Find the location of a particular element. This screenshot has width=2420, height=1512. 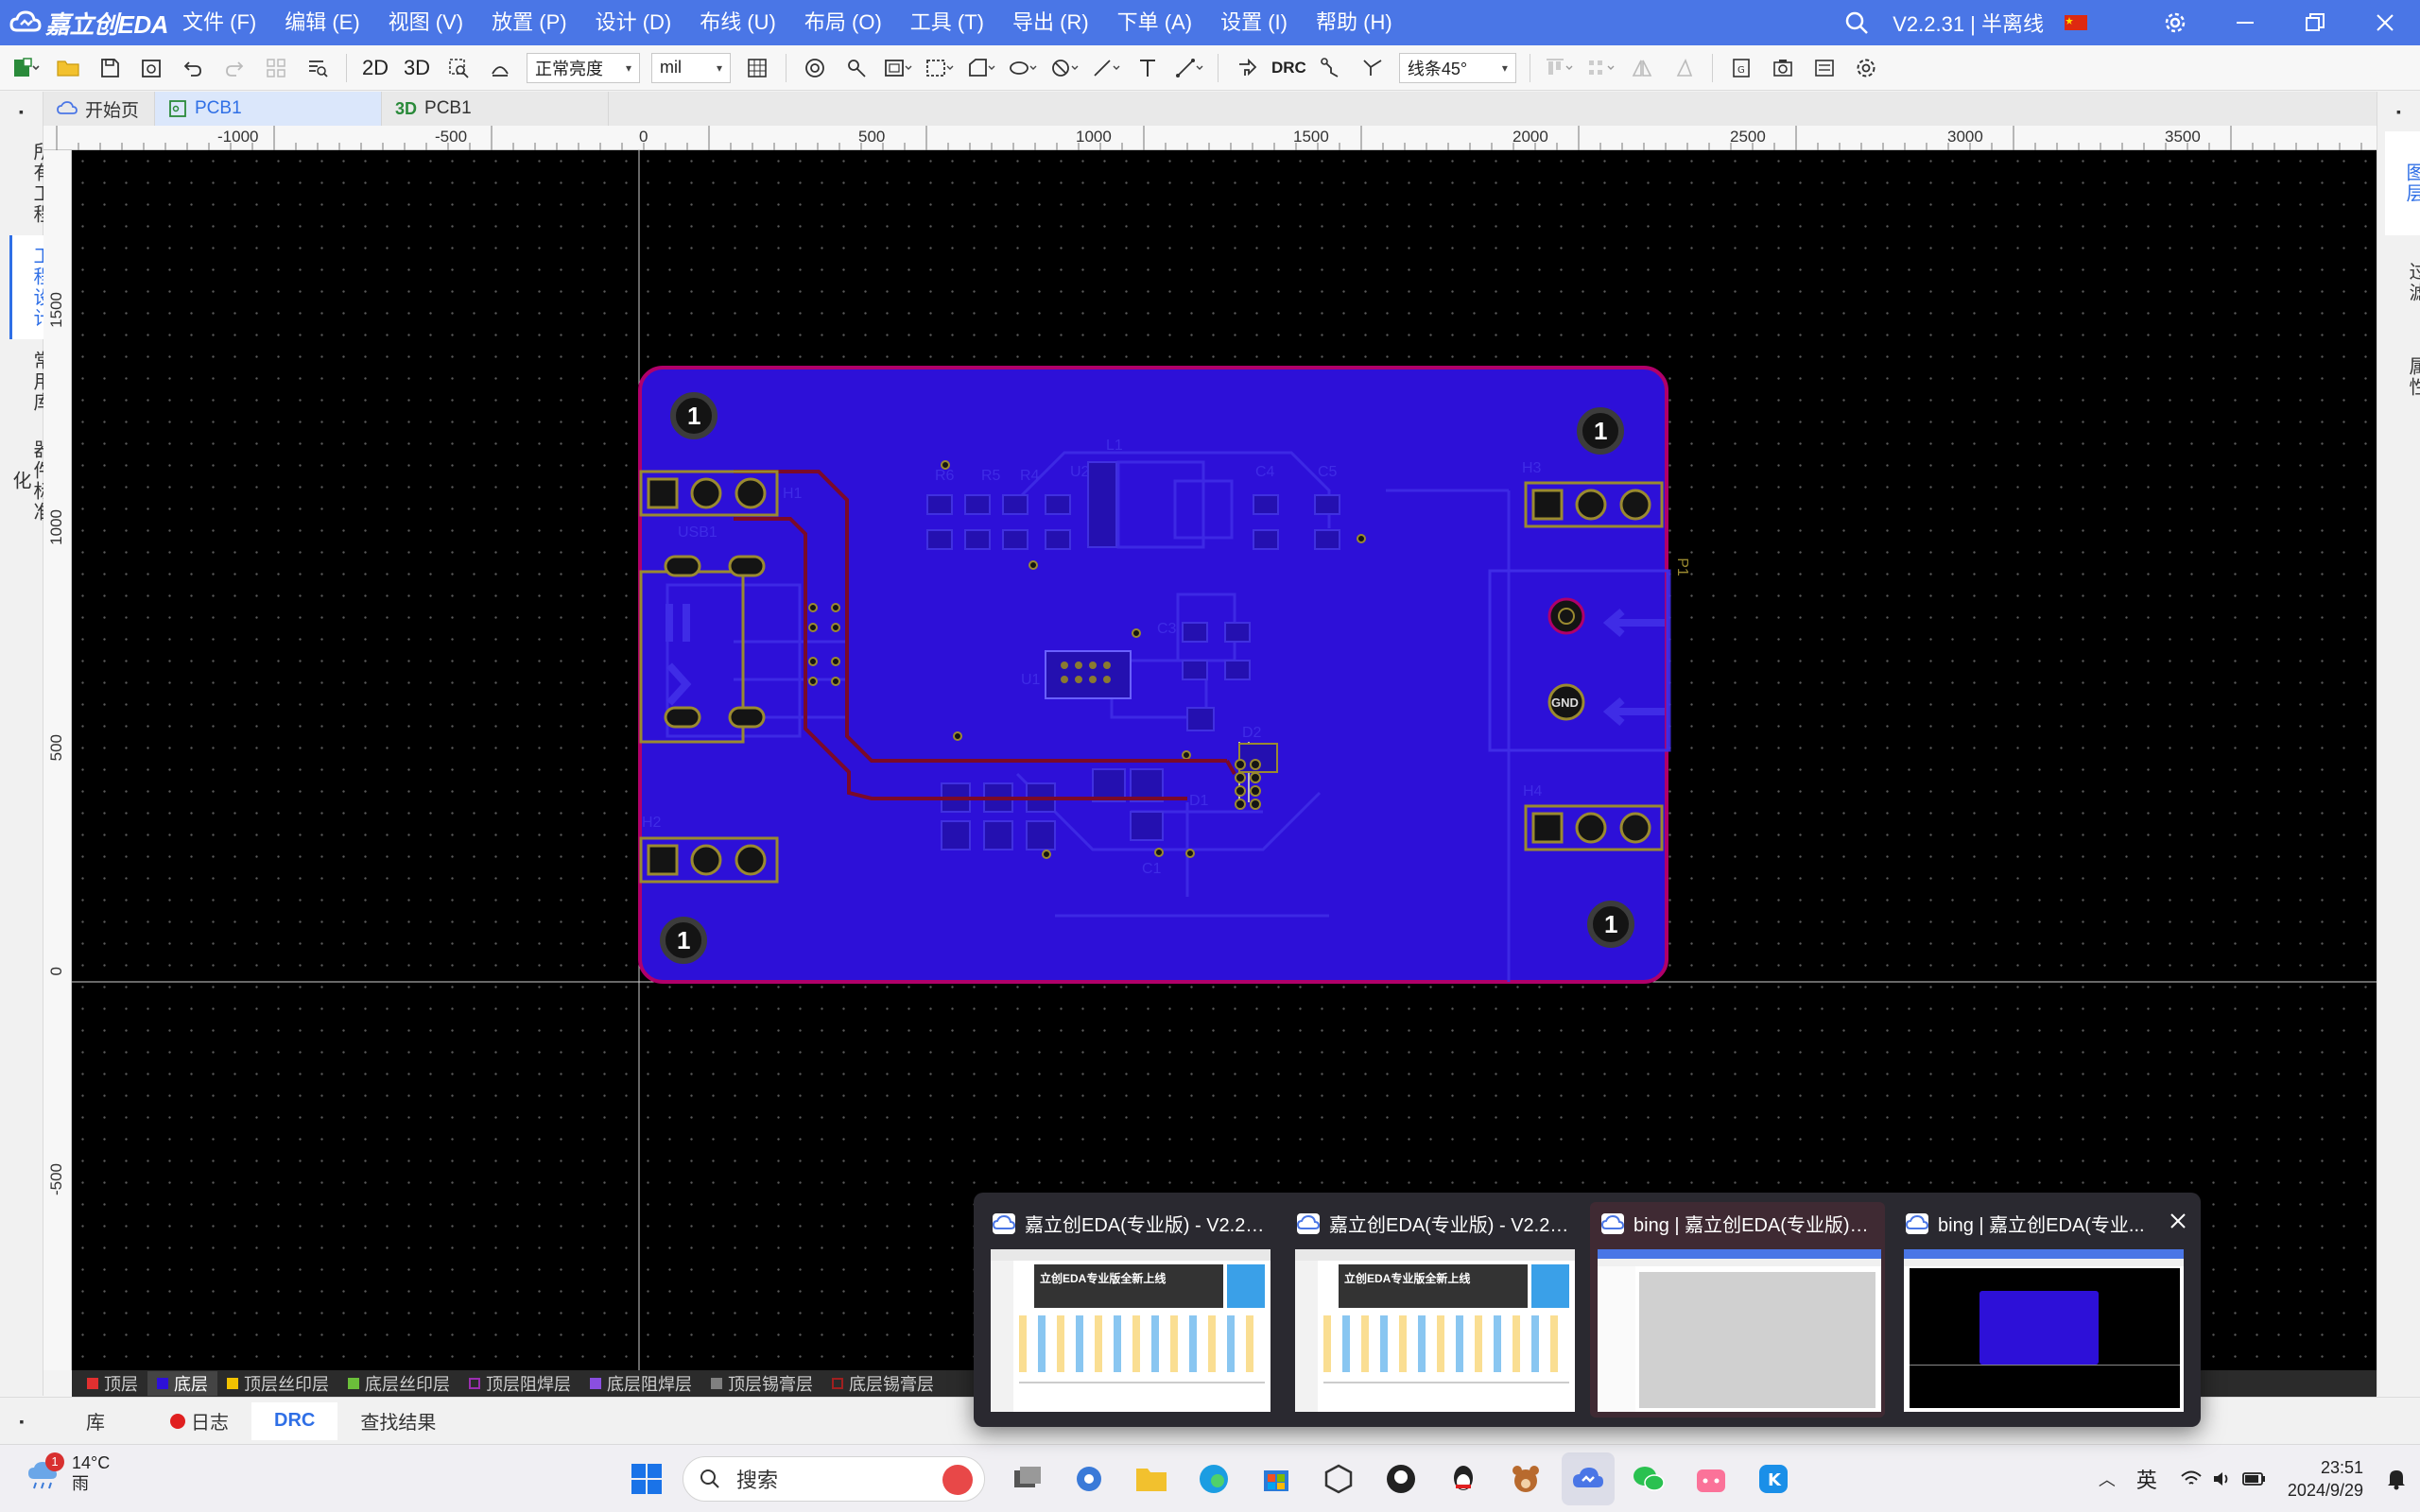

rail-tab-layers: 图层 is located at coordinates (2402, 183).